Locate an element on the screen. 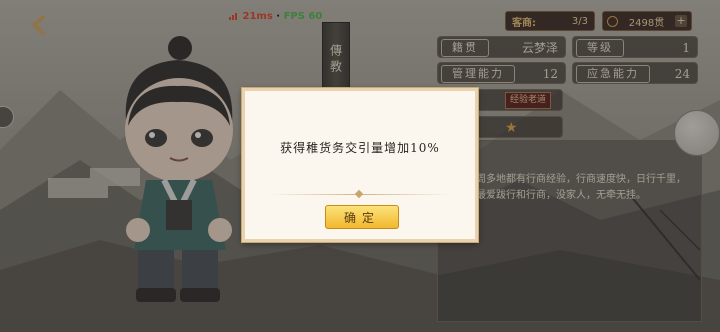 This screenshot has height=332, width=720. divider-ornament-icon is located at coordinates (359, 194).